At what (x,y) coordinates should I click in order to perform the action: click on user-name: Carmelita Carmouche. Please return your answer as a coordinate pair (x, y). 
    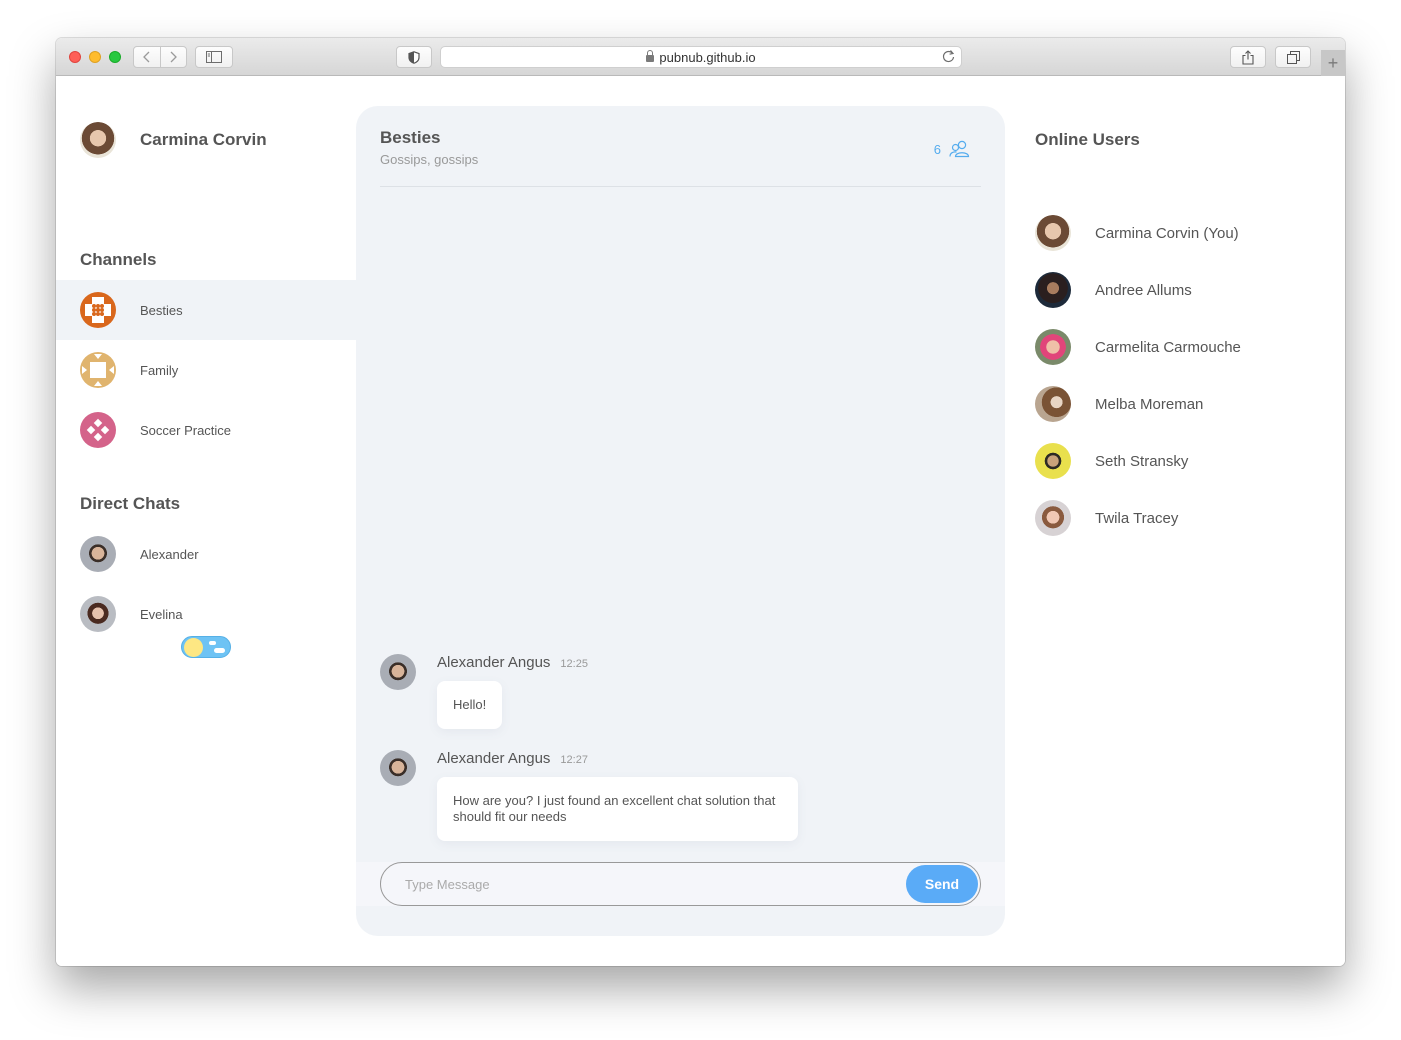
    Looking at the image, I should click on (1168, 347).